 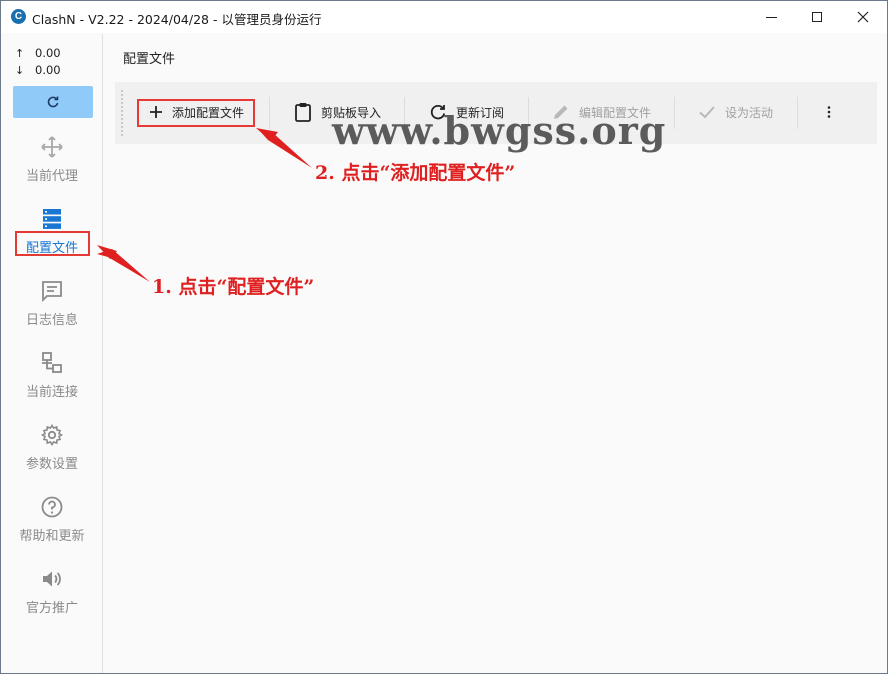 I want to click on gear-icon, so click(x=52, y=435).